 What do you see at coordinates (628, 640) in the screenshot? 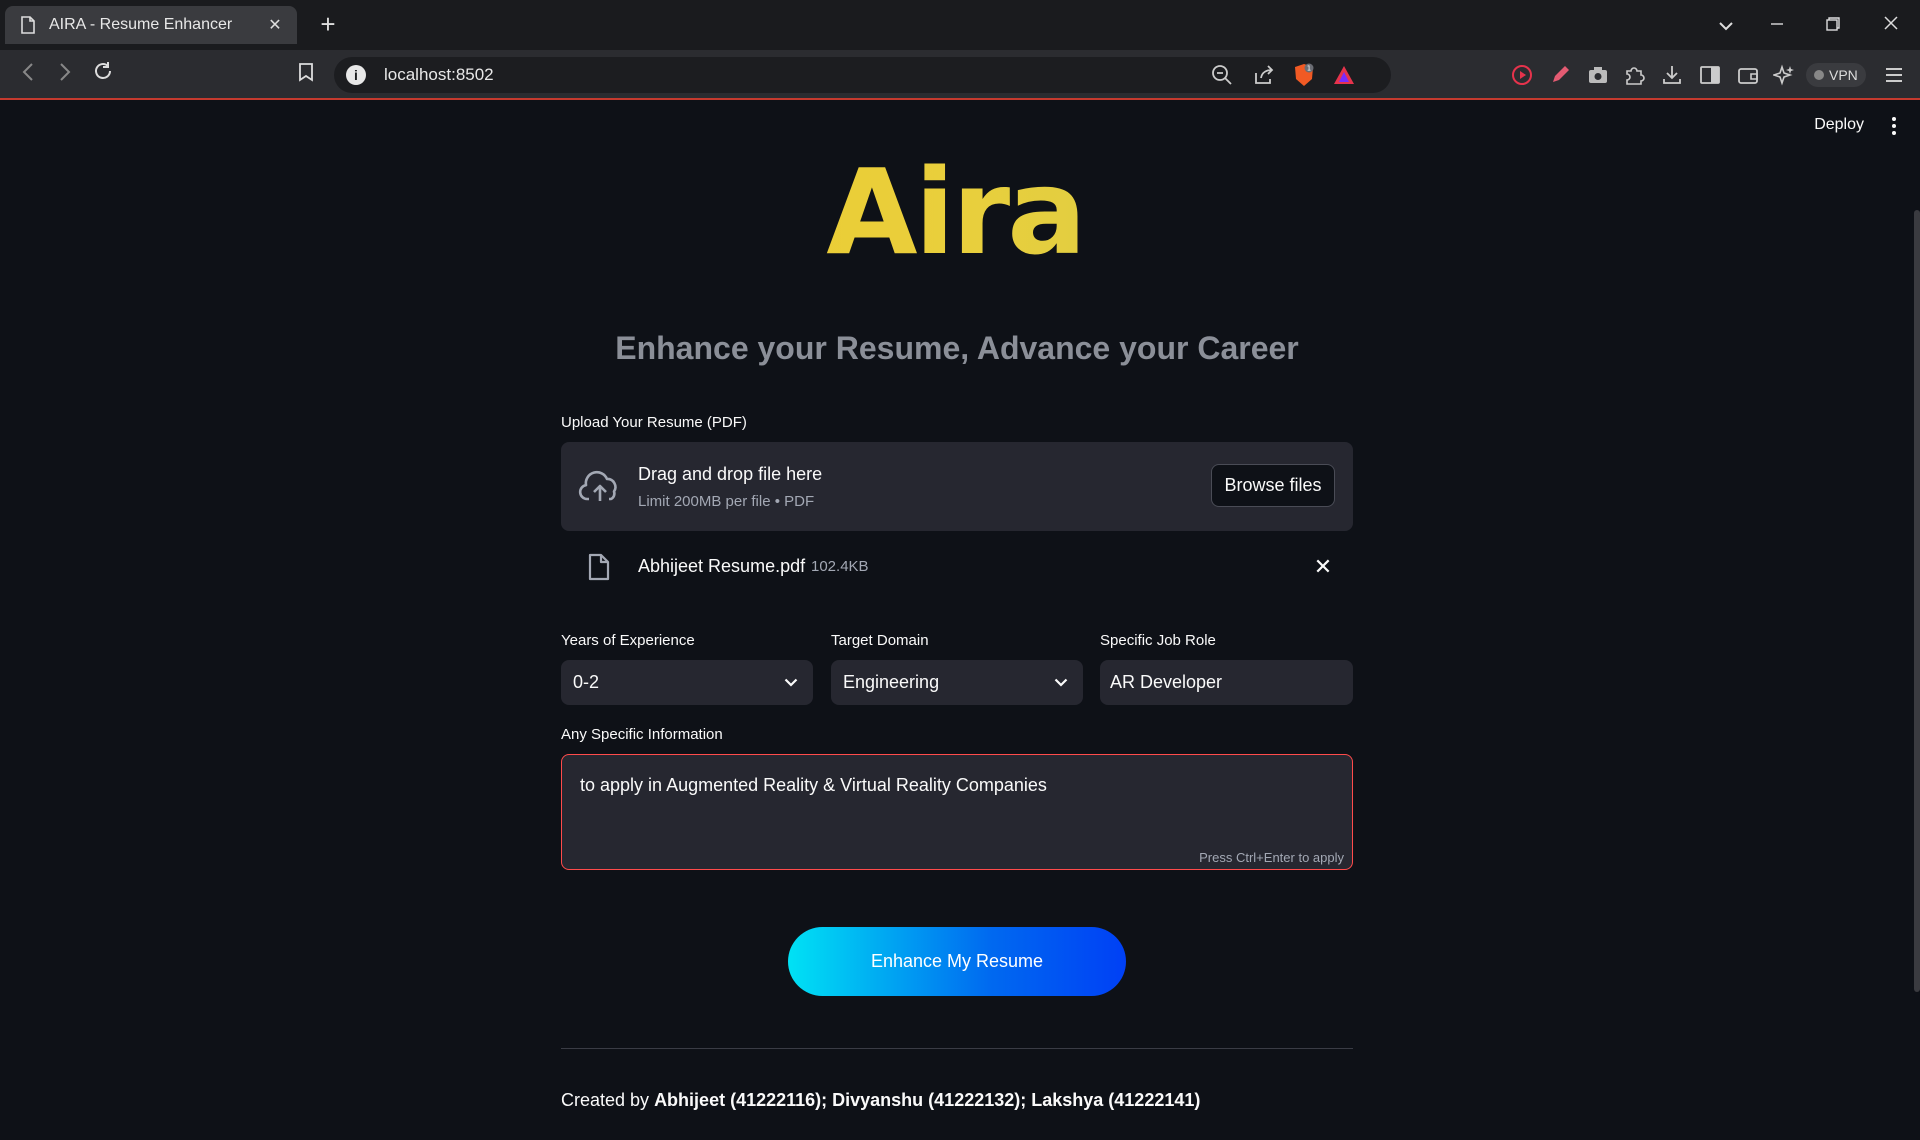
I see `experience-label: Years of Experience` at bounding box center [628, 640].